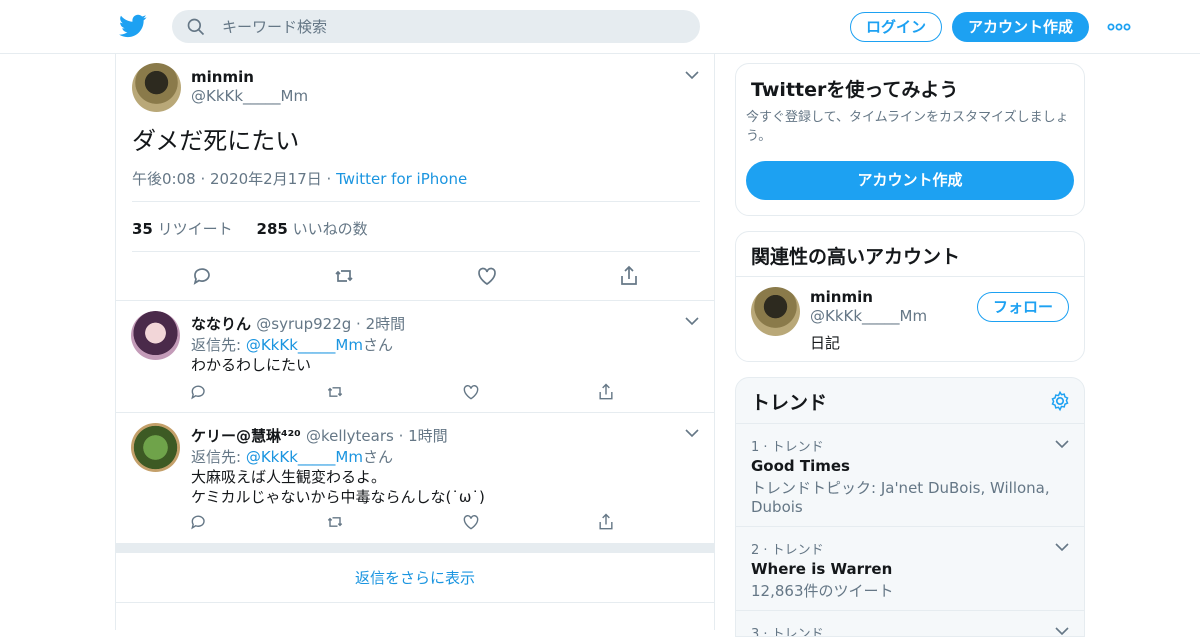 Image resolution: width=1200 pixels, height=637 pixels. I want to click on section-separator, so click(415, 548).